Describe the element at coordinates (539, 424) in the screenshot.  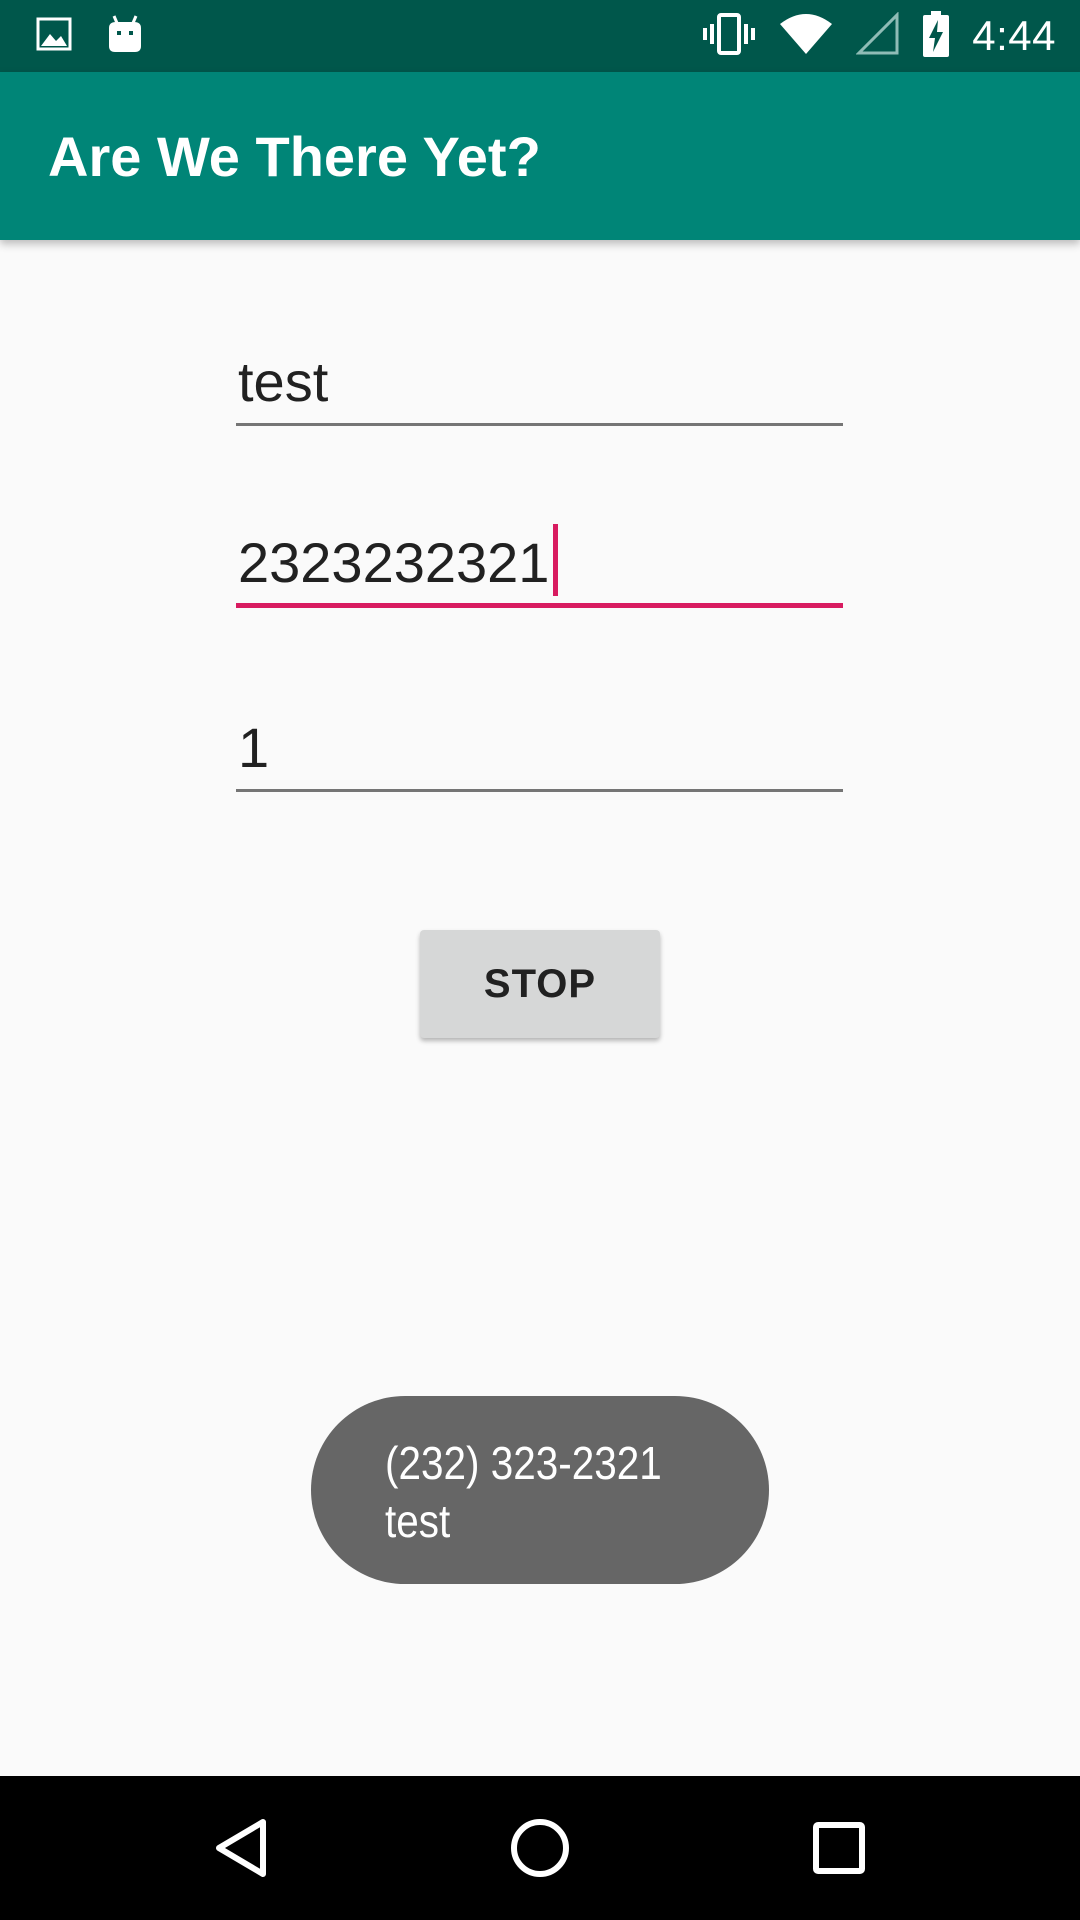
I see `name-field-underline` at that location.